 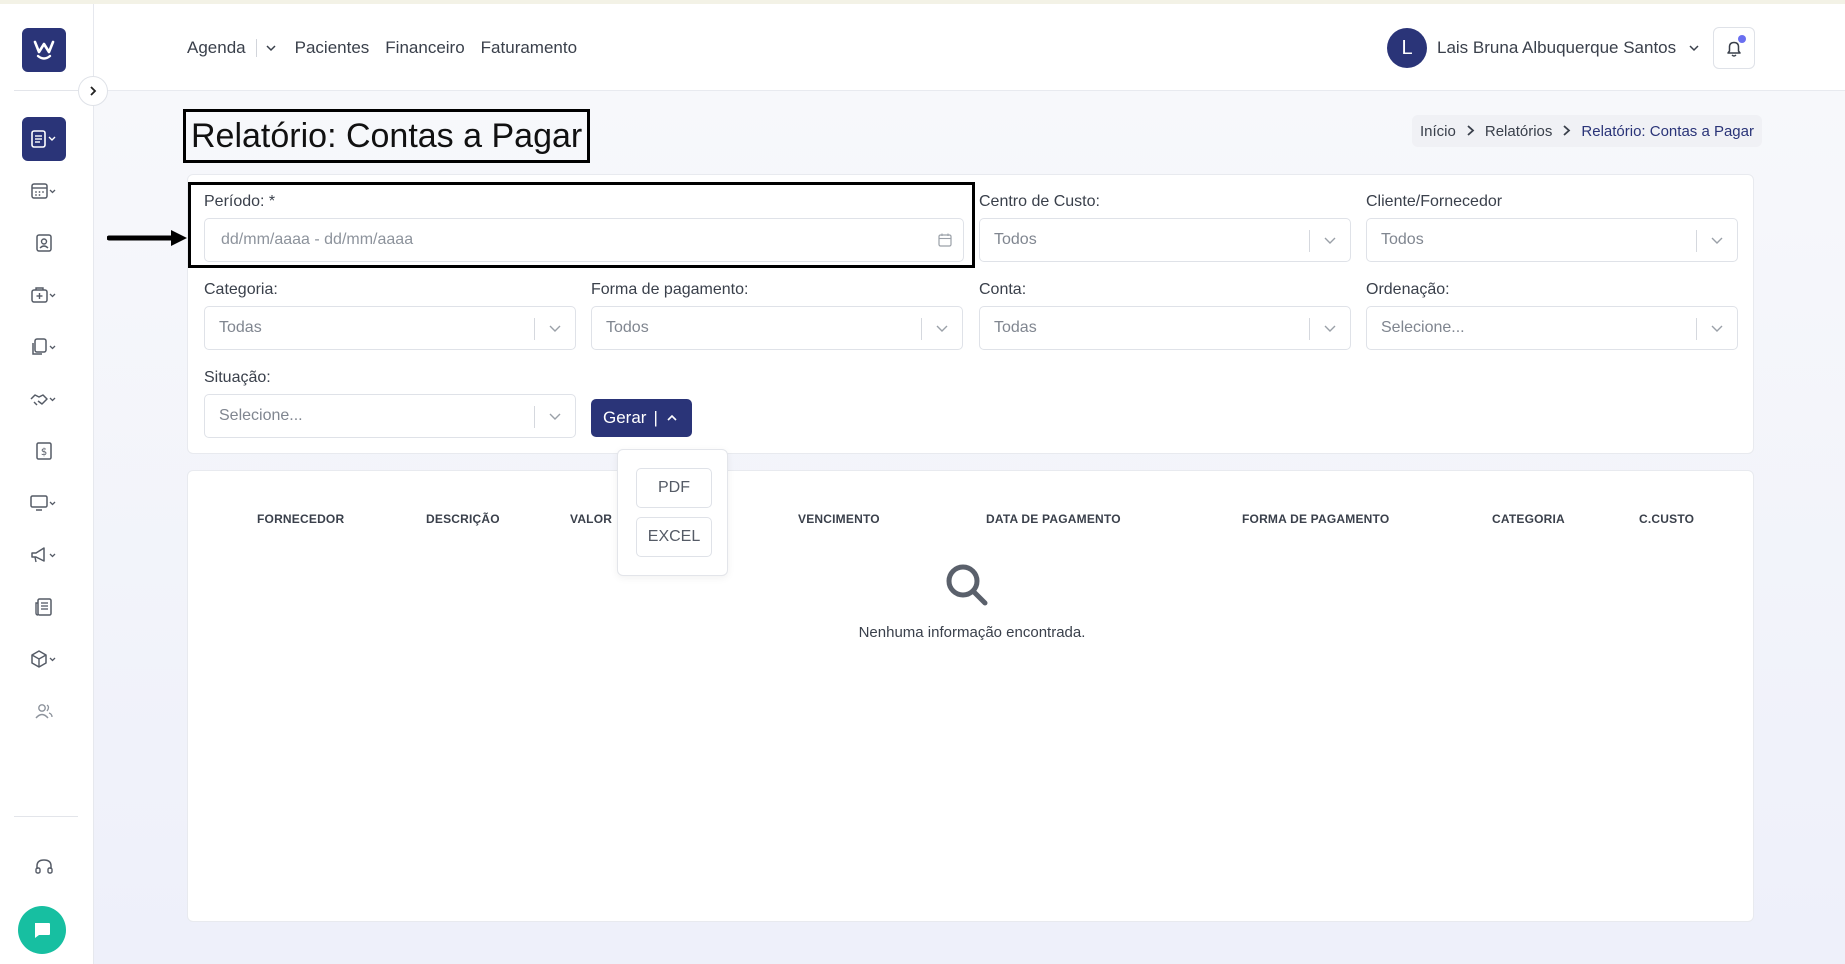 I want to click on forma-pagamento-value: Todos, so click(x=627, y=327).